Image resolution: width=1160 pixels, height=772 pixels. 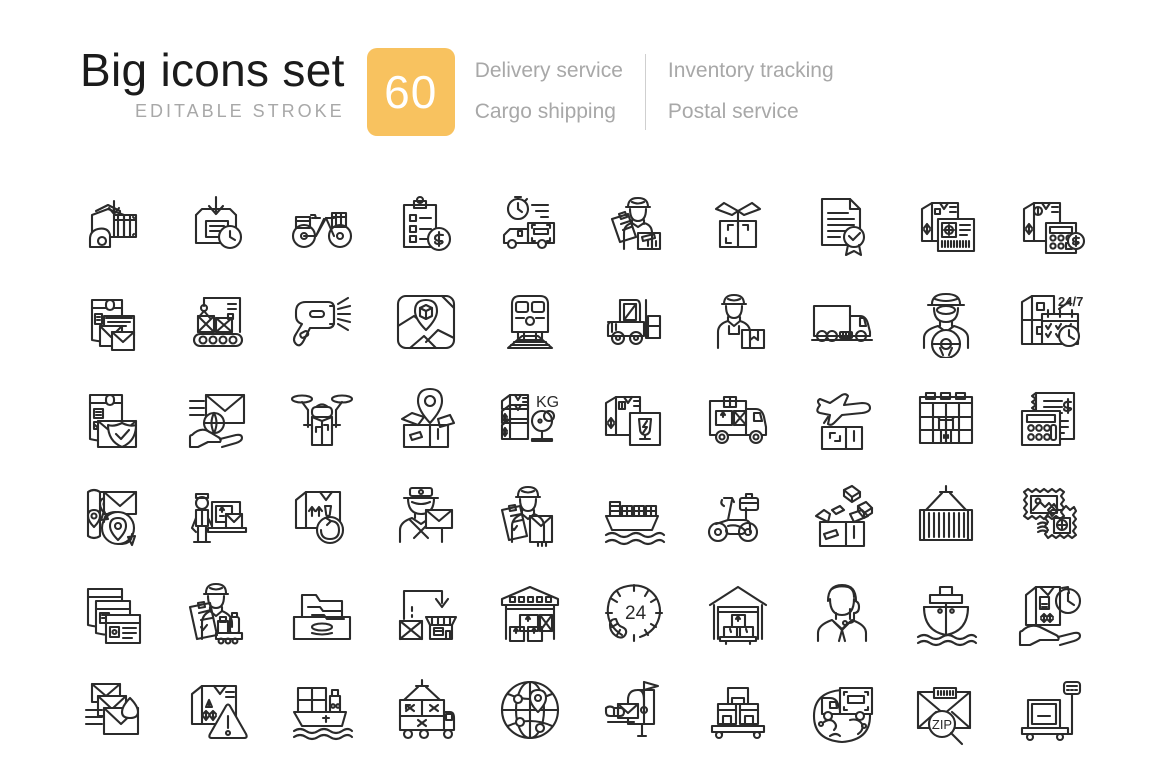 I want to click on delivery-scooter-icon, so click(x=733, y=517).